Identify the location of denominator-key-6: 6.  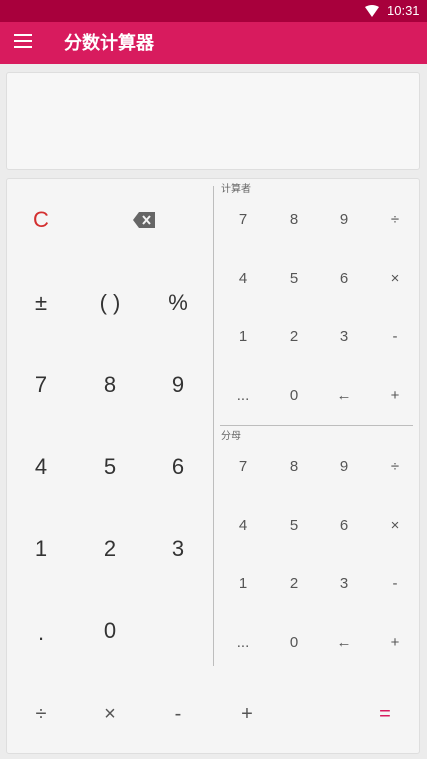
(344, 526).